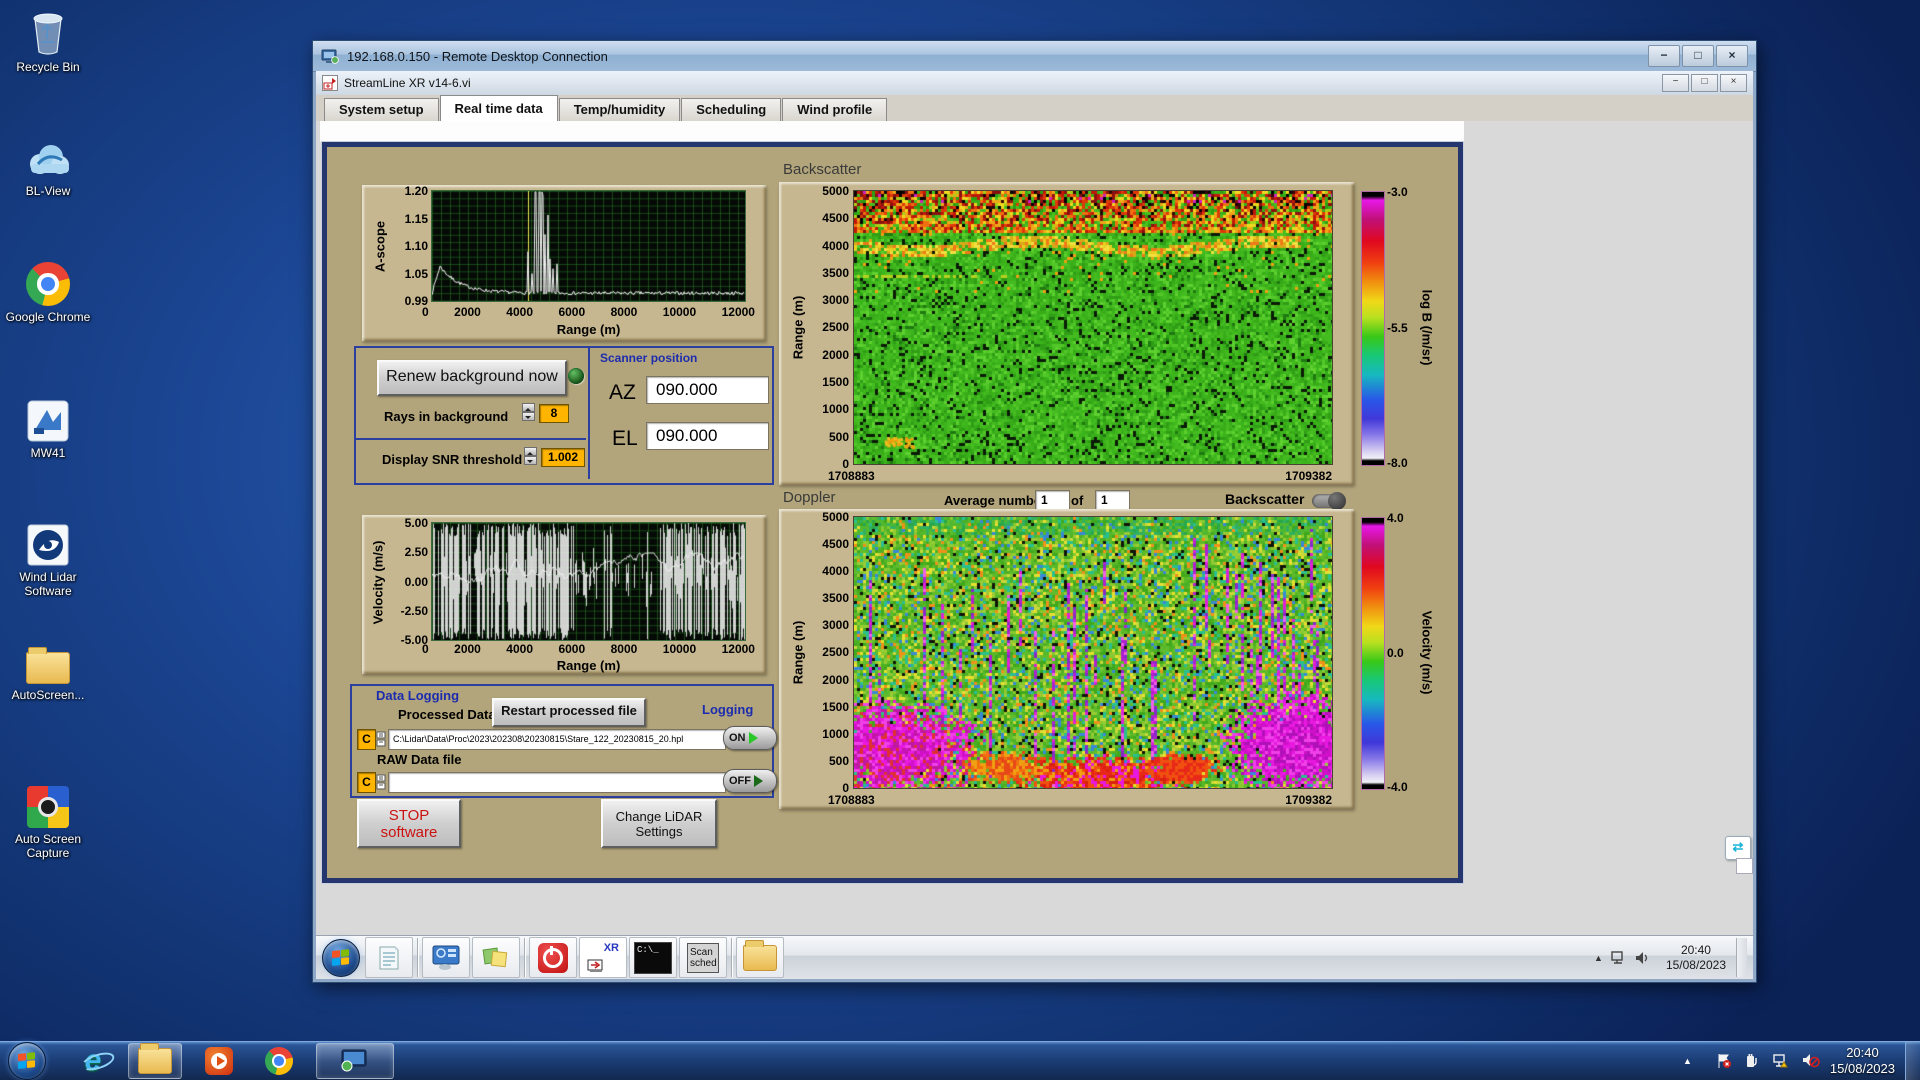 The width and height of the screenshot is (1920, 1080). I want to click on processed-drive-box: C, so click(366, 739).